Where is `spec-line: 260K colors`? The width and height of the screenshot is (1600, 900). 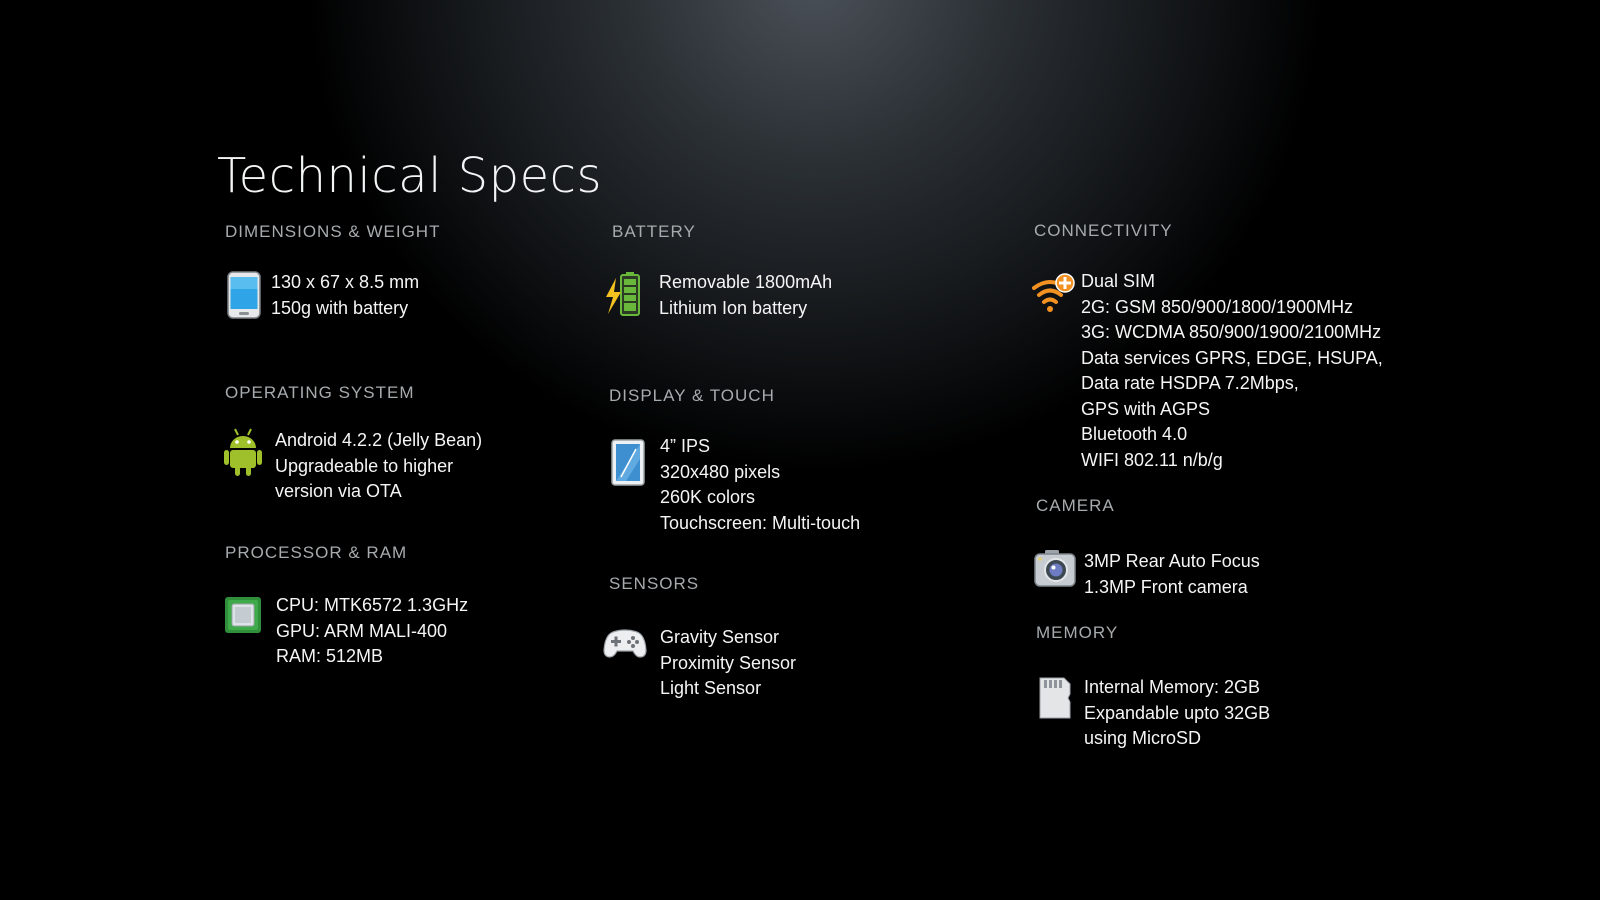
spec-line: 260K colors is located at coordinates (708, 497).